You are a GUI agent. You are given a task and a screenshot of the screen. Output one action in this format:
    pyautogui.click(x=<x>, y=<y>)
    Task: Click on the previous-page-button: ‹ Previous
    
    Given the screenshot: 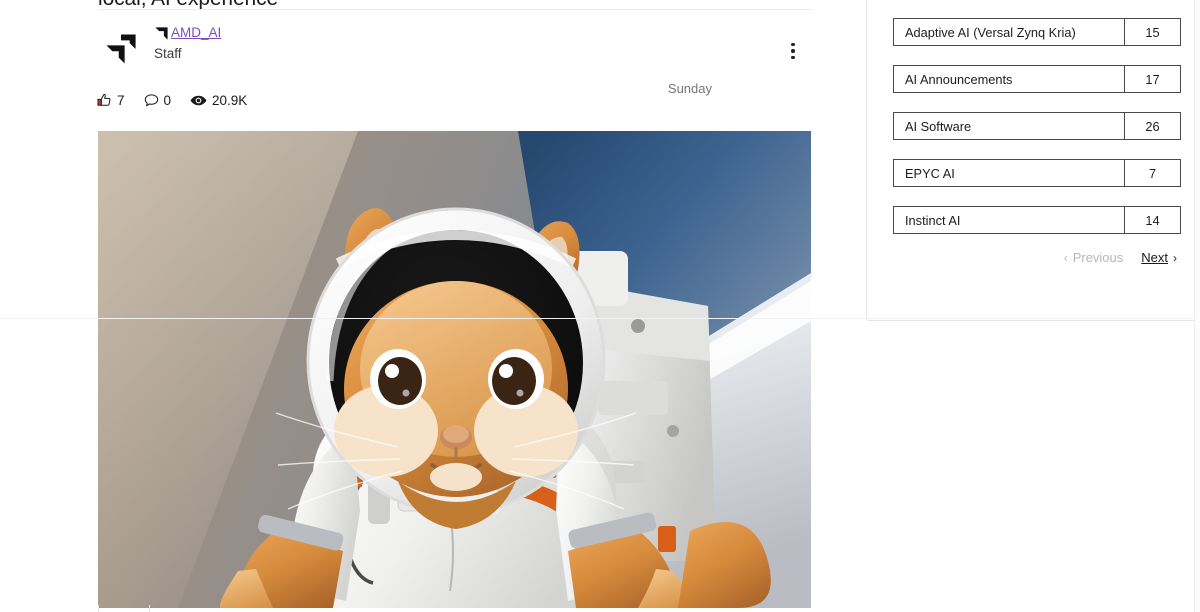 What is the action you would take?
    pyautogui.click(x=1094, y=257)
    